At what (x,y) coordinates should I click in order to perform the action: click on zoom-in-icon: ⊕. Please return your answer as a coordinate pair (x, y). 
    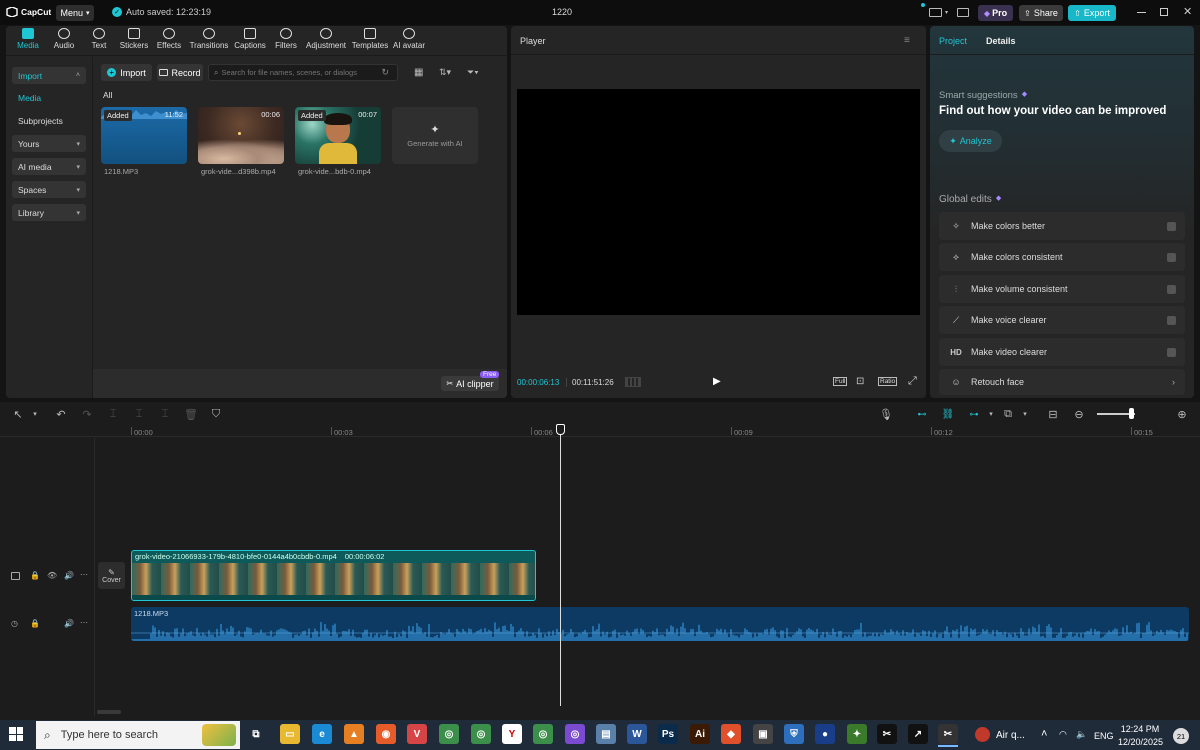
    Looking at the image, I should click on (1182, 414).